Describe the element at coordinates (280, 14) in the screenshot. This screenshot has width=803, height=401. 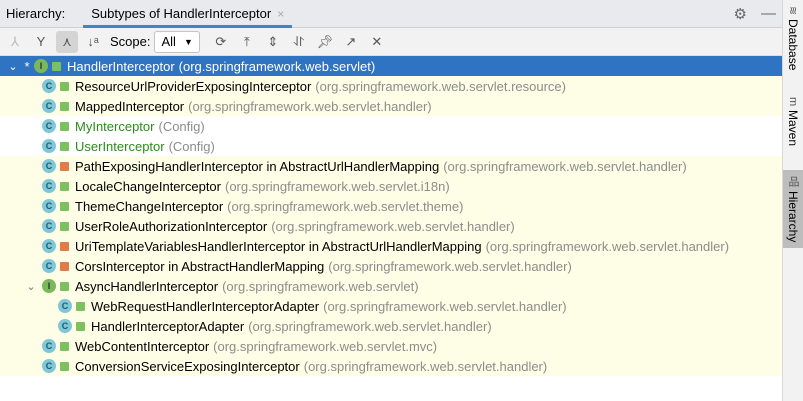
I see `close-icon: ×` at that location.